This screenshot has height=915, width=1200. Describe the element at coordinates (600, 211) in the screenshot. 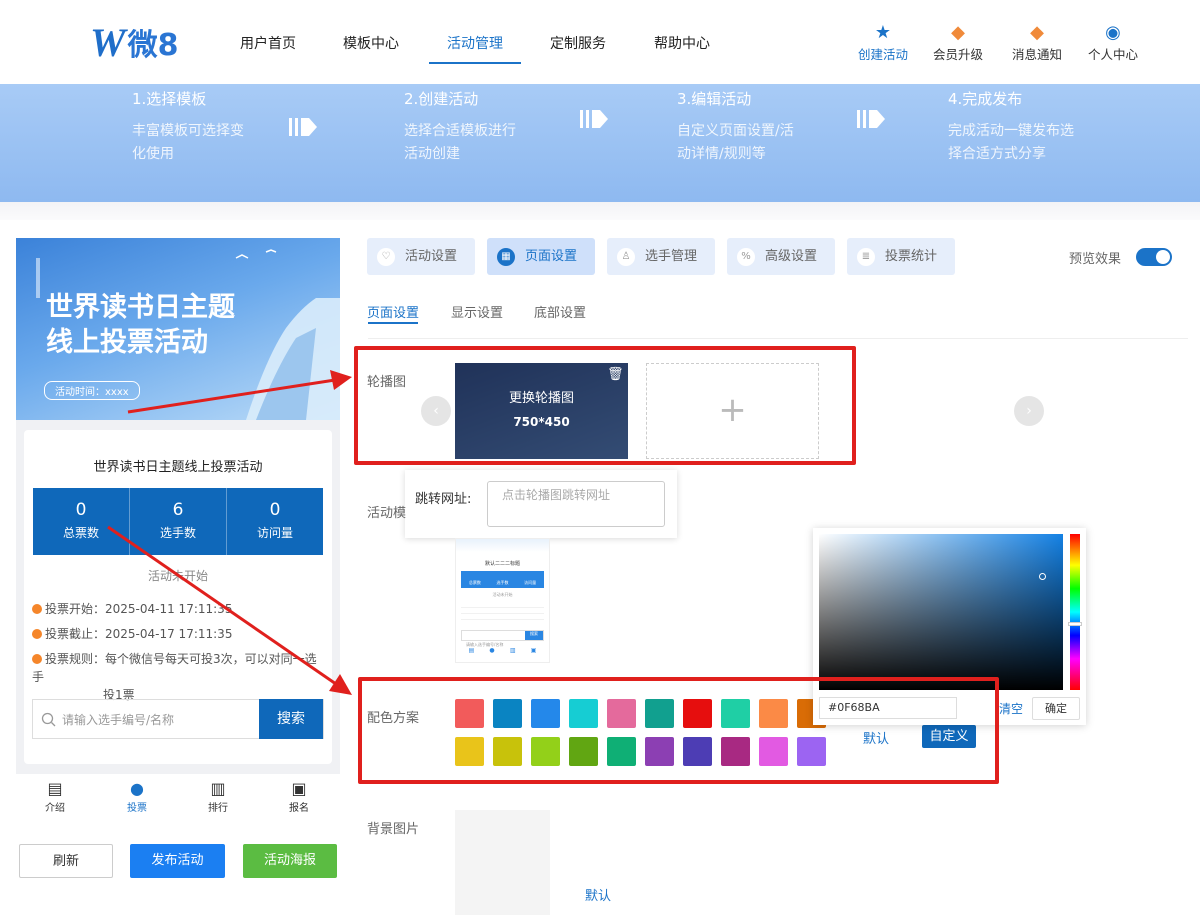

I see `banner-shadow` at that location.